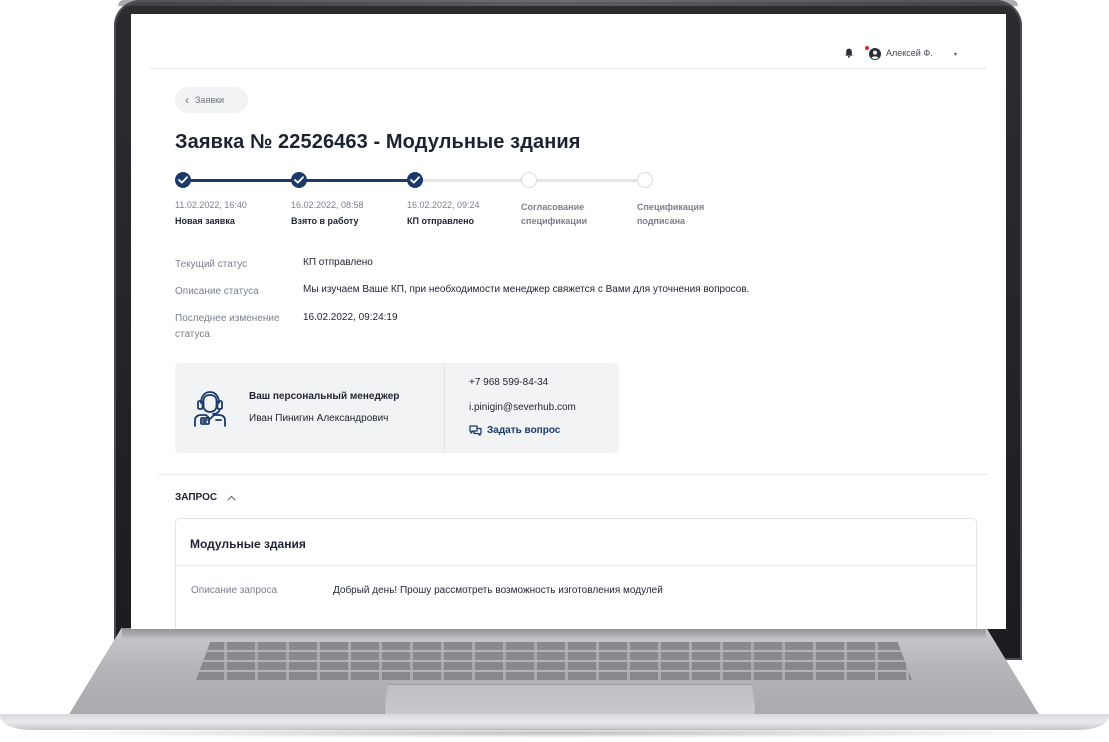 The width and height of the screenshot is (1109, 742). Describe the element at coordinates (325, 221) in the screenshot. I see `step-2-label: Взято в работу` at that location.